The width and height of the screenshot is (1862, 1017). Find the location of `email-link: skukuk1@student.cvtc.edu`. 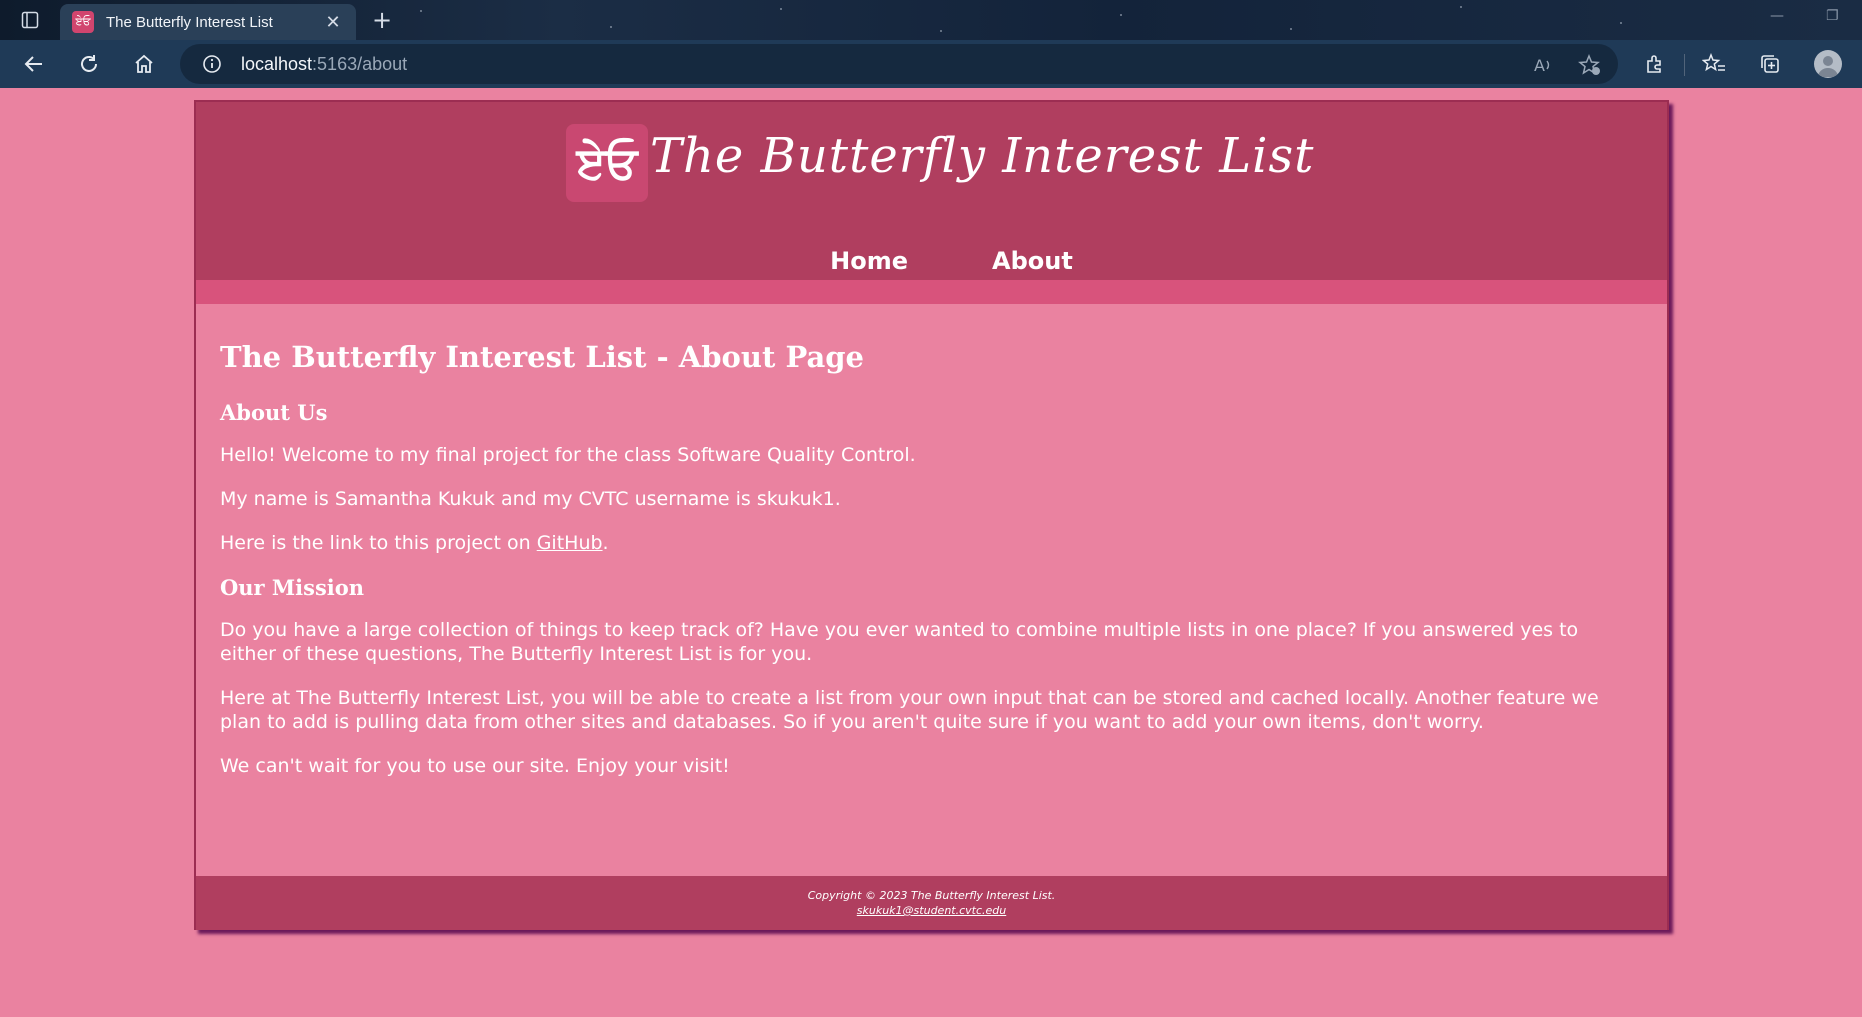

email-link: skukuk1@student.cvtc.edu is located at coordinates (931, 910).